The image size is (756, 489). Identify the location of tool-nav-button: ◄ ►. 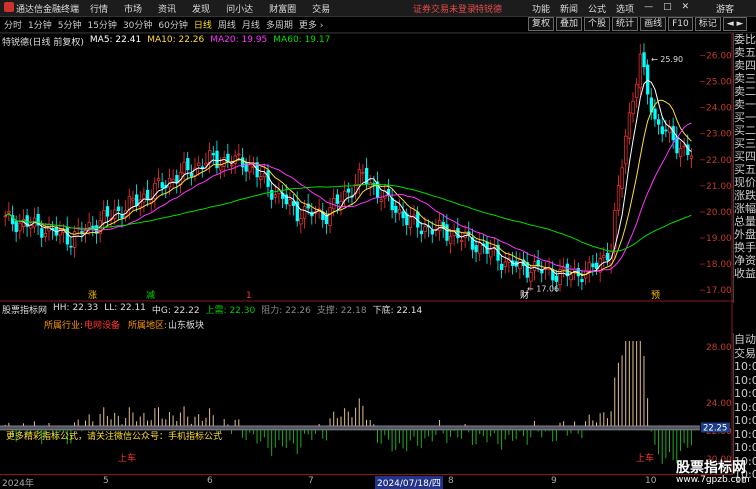
(735, 24).